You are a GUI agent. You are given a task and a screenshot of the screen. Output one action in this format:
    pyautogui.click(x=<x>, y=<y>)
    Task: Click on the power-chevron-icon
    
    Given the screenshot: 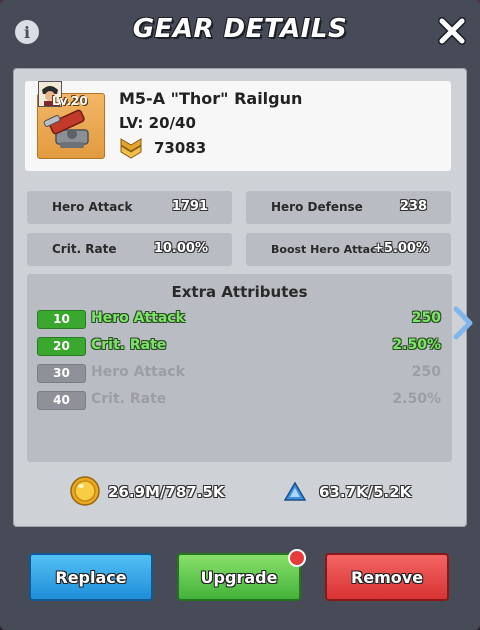 What is the action you would take?
    pyautogui.click(x=131, y=148)
    